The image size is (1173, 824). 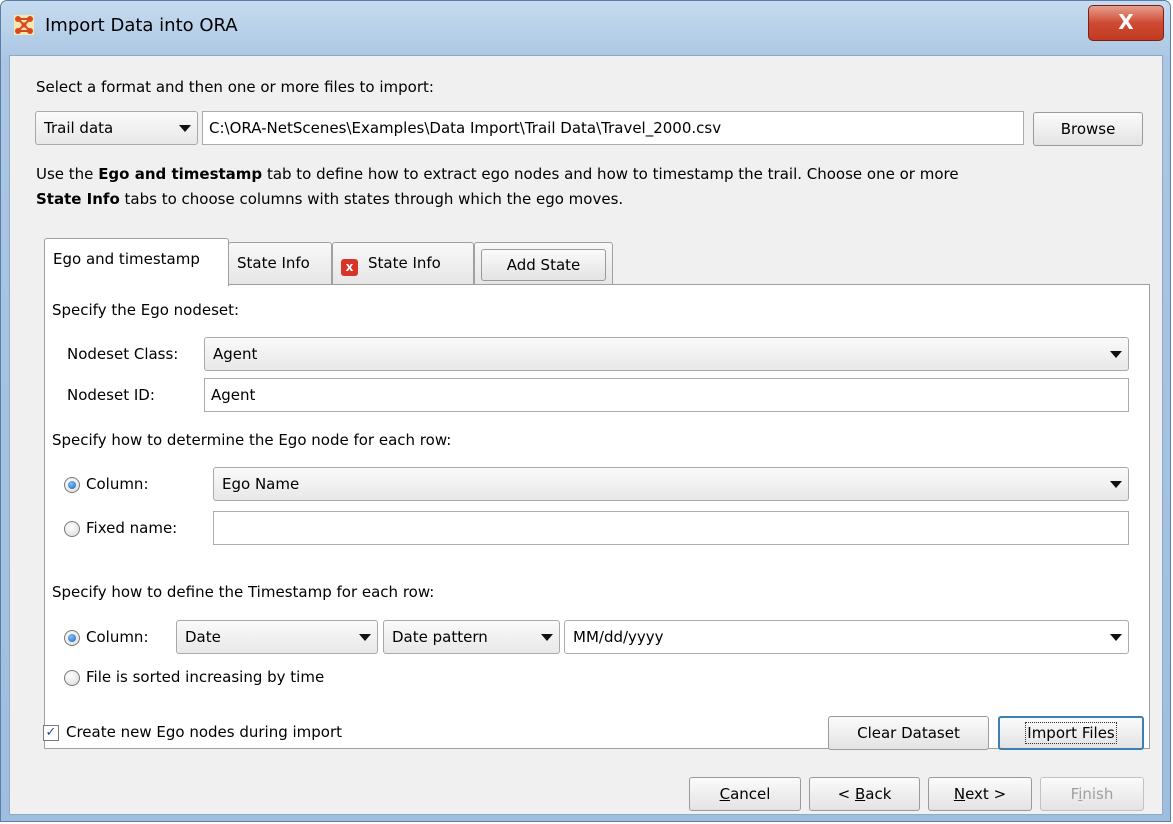 What do you see at coordinates (959, 794) in the screenshot?
I see `next-mnemonic: N` at bounding box center [959, 794].